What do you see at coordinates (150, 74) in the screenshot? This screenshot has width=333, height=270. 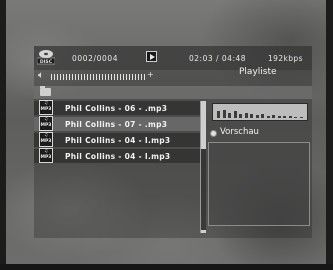 I see `volume-plus: +` at bounding box center [150, 74].